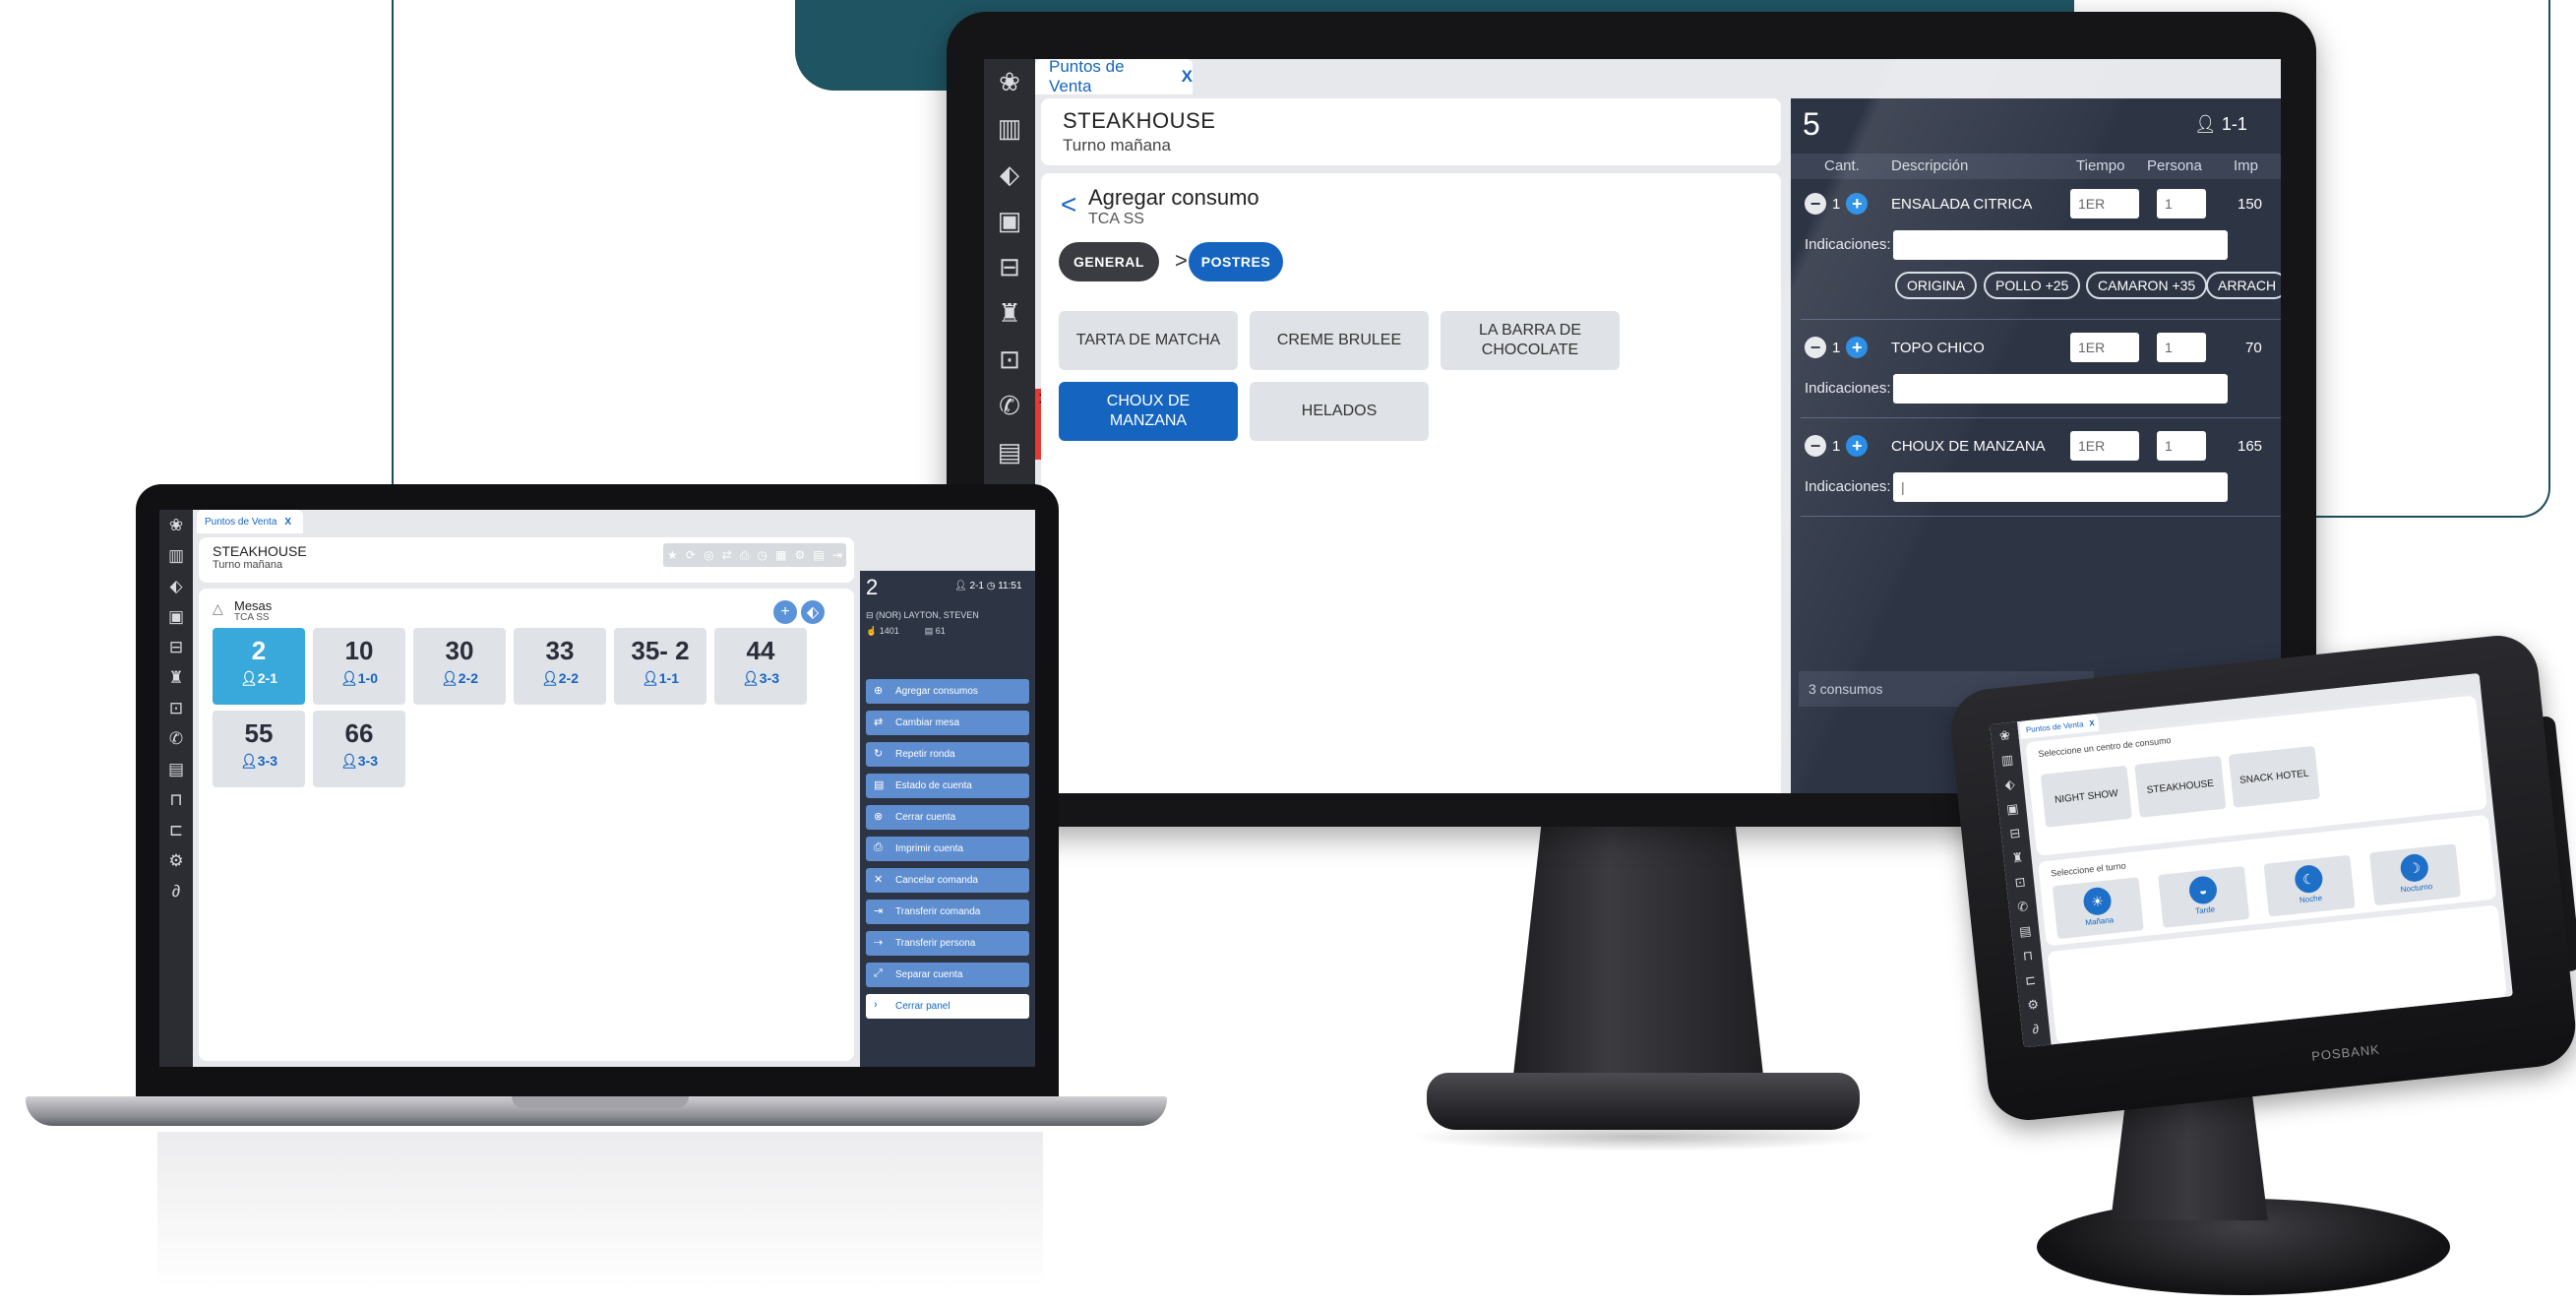 This screenshot has height=1306, width=2576. Describe the element at coordinates (2098, 909) in the screenshot. I see `shift-option: ☀ Mañana` at that location.